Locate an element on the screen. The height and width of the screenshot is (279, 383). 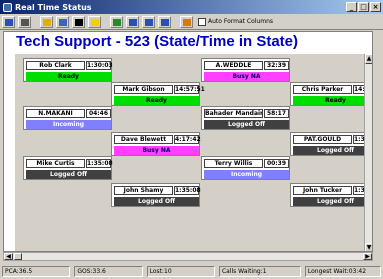
agent-name: John Shamy is located at coordinates (143, 190).